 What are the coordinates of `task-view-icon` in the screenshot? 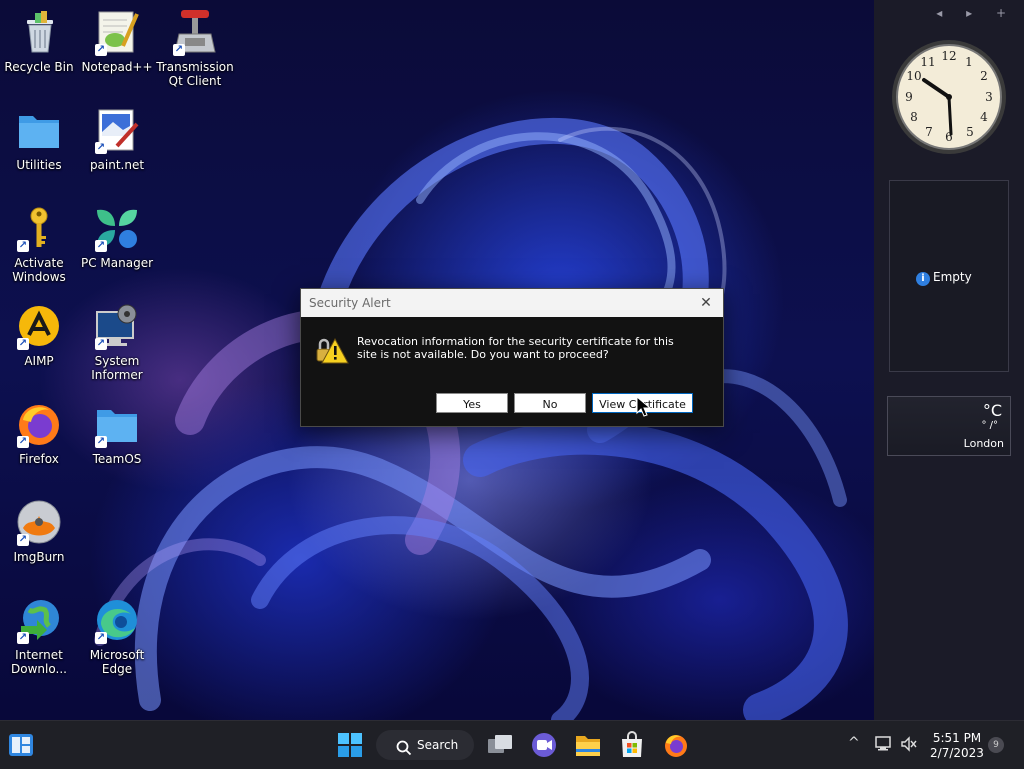 It's located at (500, 744).